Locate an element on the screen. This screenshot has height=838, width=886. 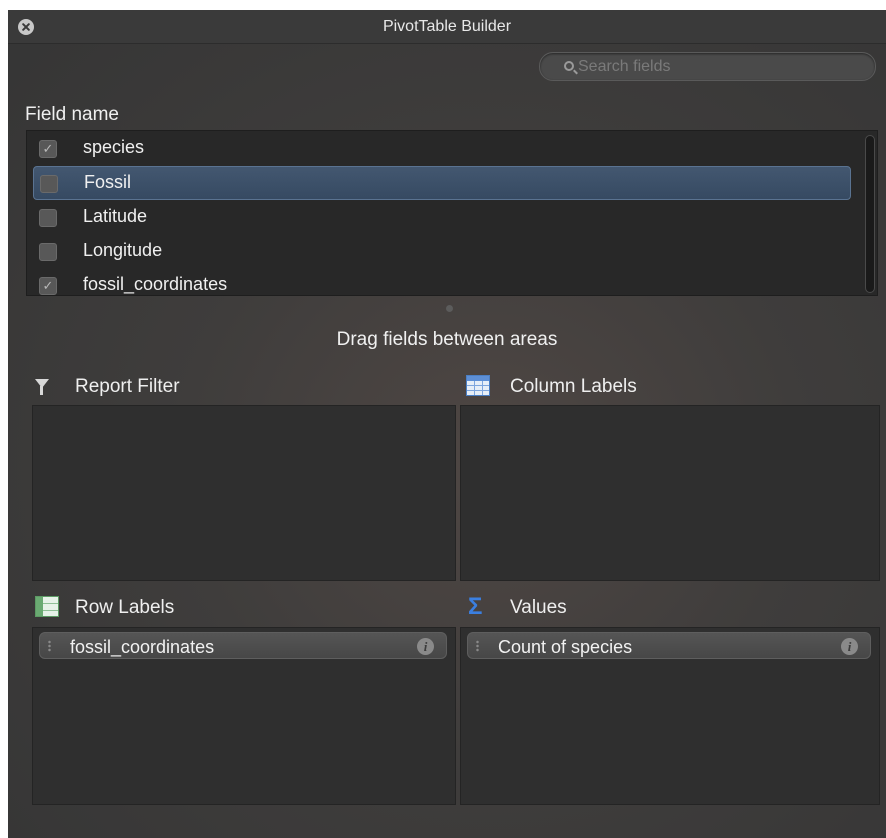
checkbox-fossil is located at coordinates (49, 184).